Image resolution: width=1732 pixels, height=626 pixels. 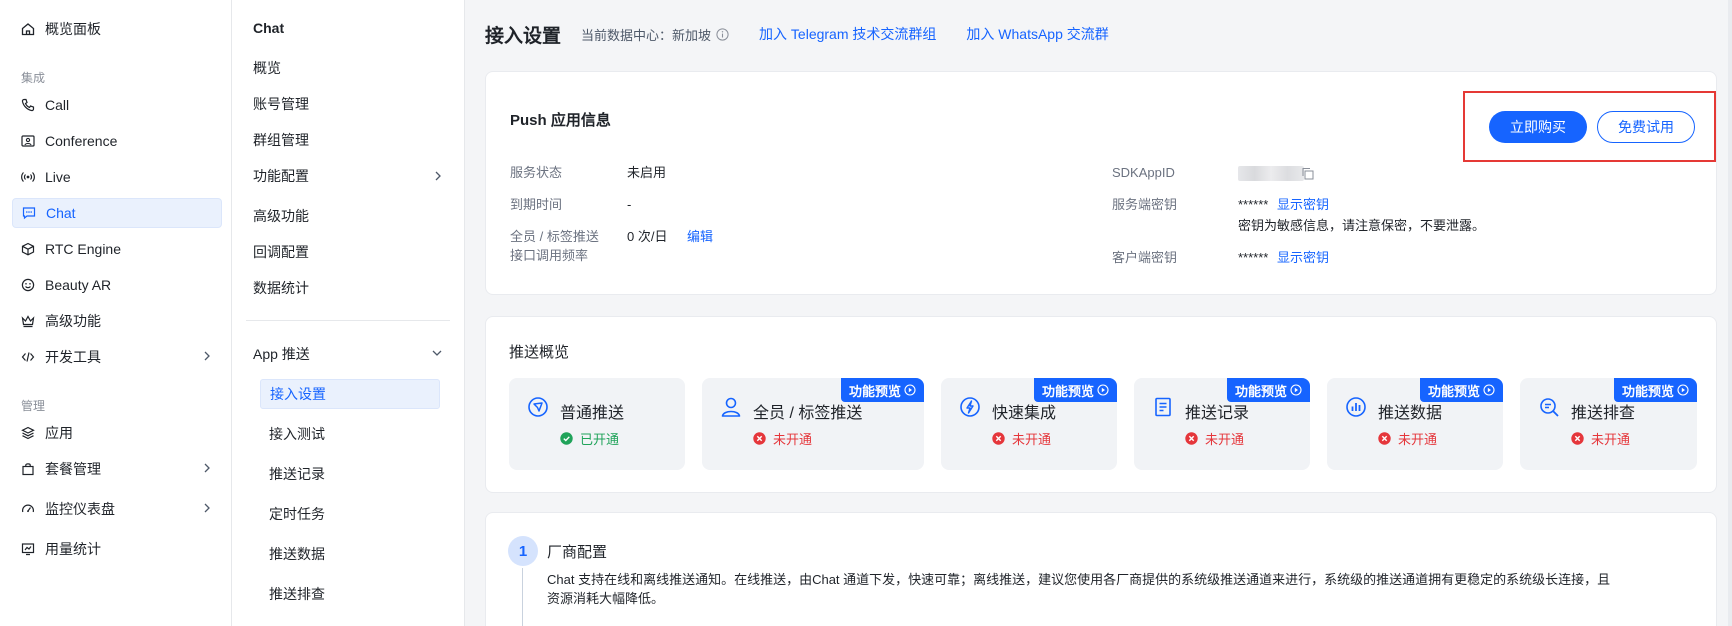 What do you see at coordinates (1356, 407) in the screenshot?
I see `bar-chart-icon` at bounding box center [1356, 407].